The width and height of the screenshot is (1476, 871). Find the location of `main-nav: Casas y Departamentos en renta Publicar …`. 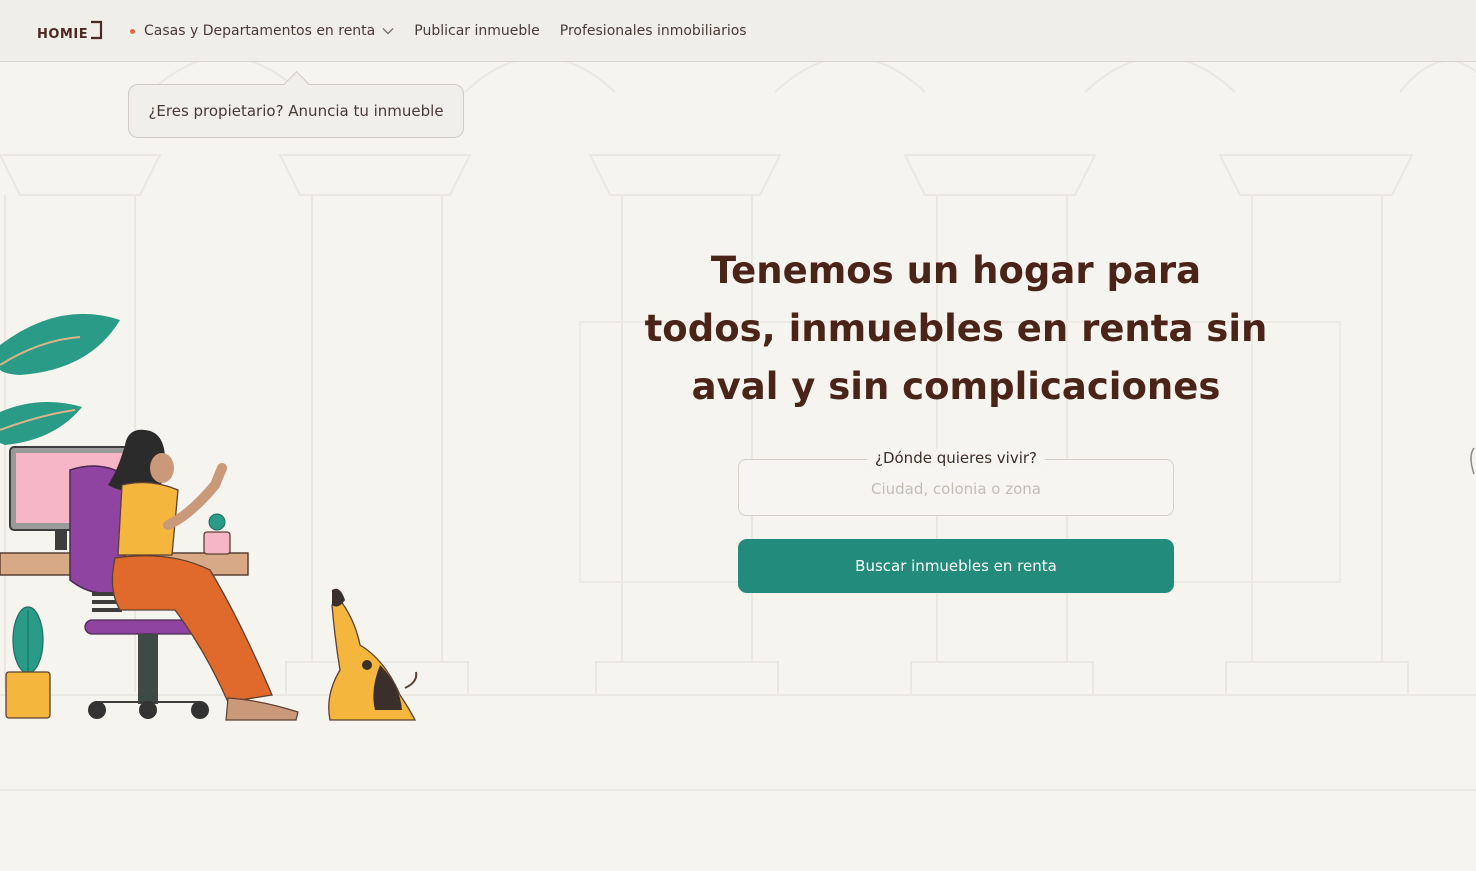

main-nav: Casas y Departamentos en renta Publicar … is located at coordinates (448, 31).